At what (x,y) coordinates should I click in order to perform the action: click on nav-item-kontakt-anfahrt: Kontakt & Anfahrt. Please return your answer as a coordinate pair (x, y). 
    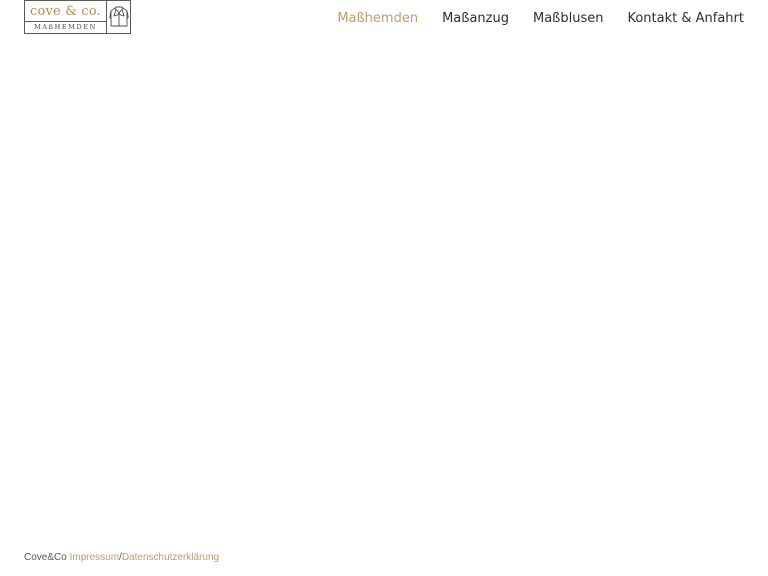
    Looking at the image, I should click on (685, 18).